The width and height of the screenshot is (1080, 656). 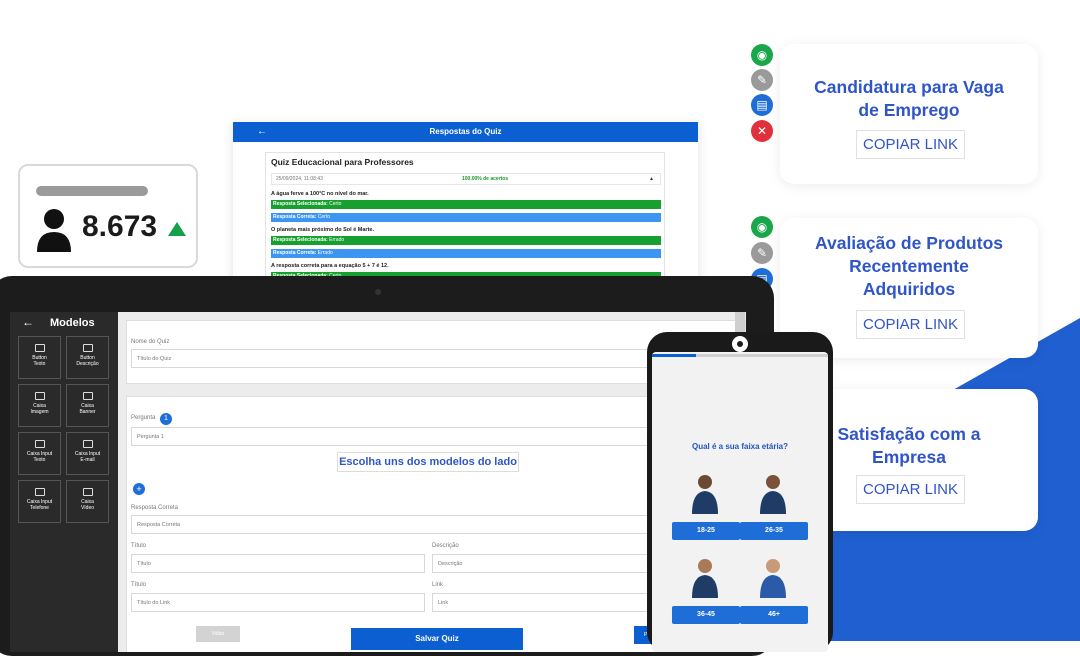 I want to click on stat-label-placeholder, so click(x=92, y=191).